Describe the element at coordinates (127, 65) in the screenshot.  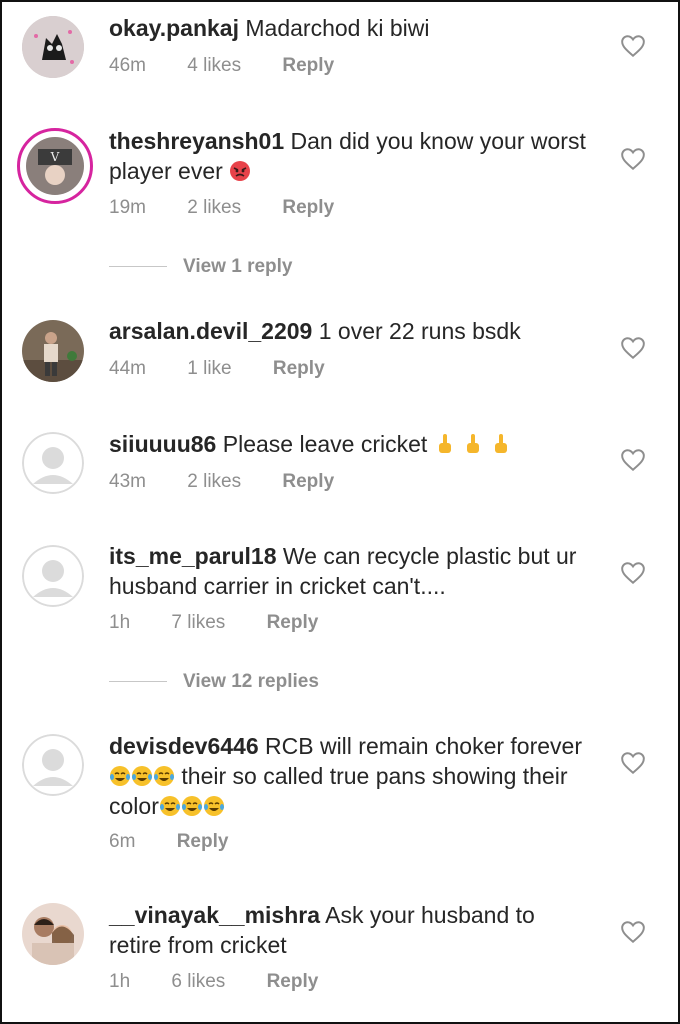
I see `timestamp: 46m` at that location.